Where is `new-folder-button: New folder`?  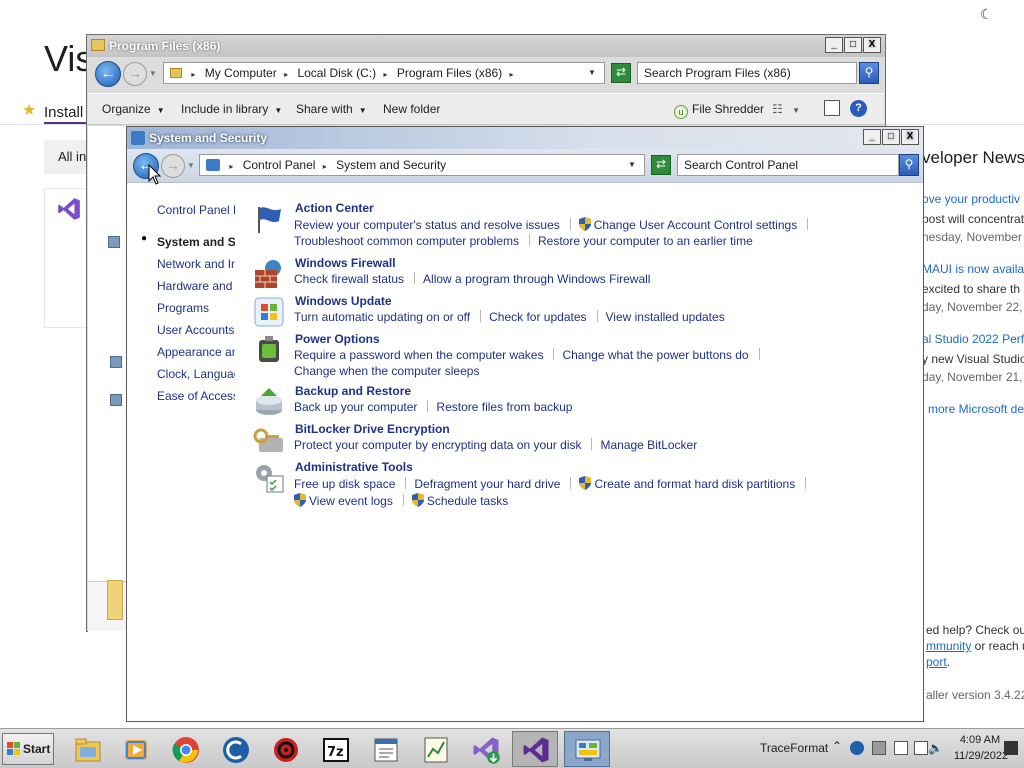
new-folder-button: New folder is located at coordinates (411, 109).